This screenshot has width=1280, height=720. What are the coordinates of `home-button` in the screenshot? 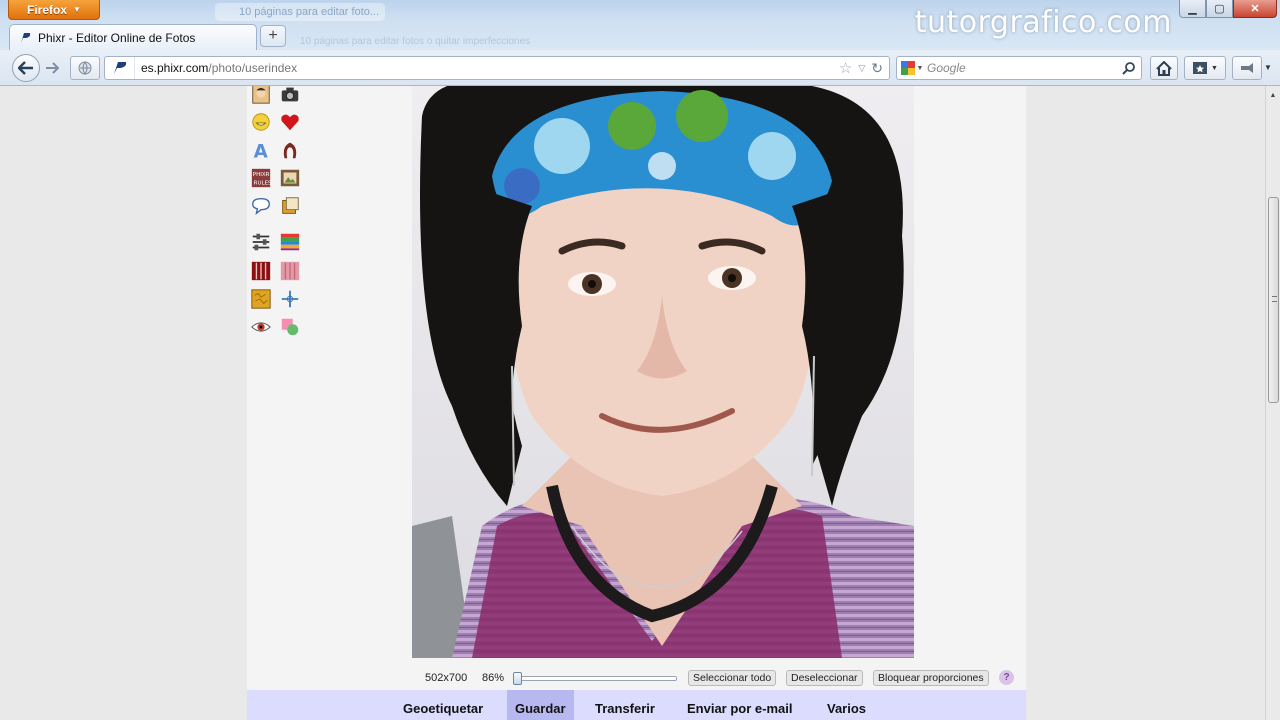 It's located at (1164, 68).